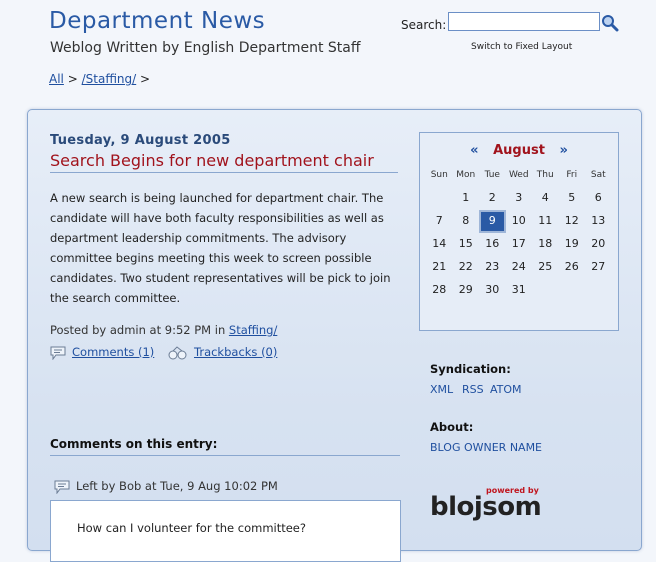 The height and width of the screenshot is (562, 656). What do you see at coordinates (138, 330) in the screenshot?
I see `posted-by-text: Posted by admin at 9:52 PM in` at bounding box center [138, 330].